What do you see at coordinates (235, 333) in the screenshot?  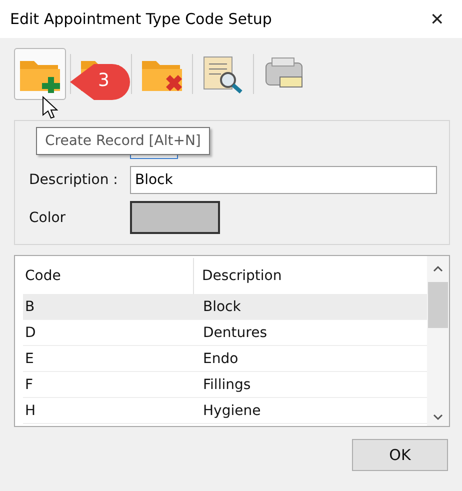 I see `table-cell-text: Dentures` at bounding box center [235, 333].